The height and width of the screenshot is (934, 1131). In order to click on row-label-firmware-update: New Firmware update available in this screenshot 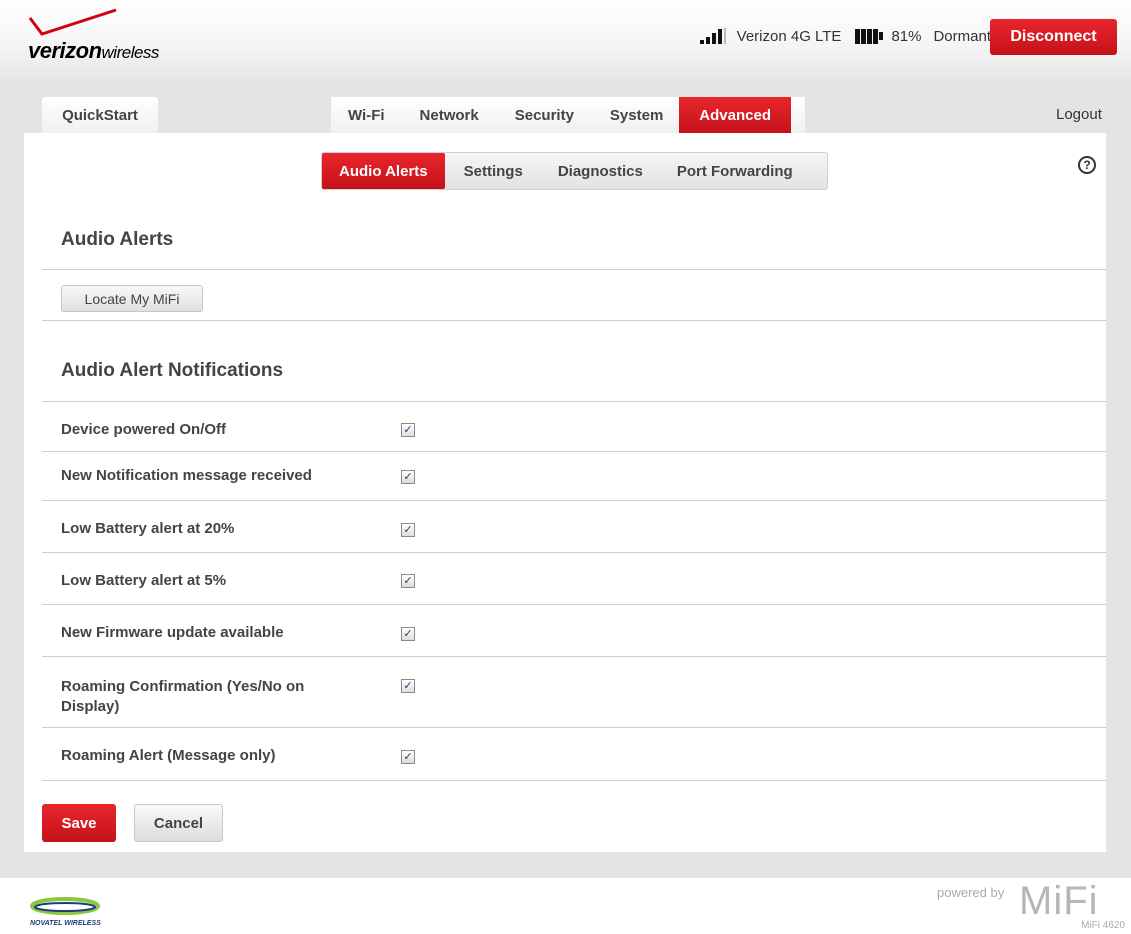, I will do `click(172, 632)`.